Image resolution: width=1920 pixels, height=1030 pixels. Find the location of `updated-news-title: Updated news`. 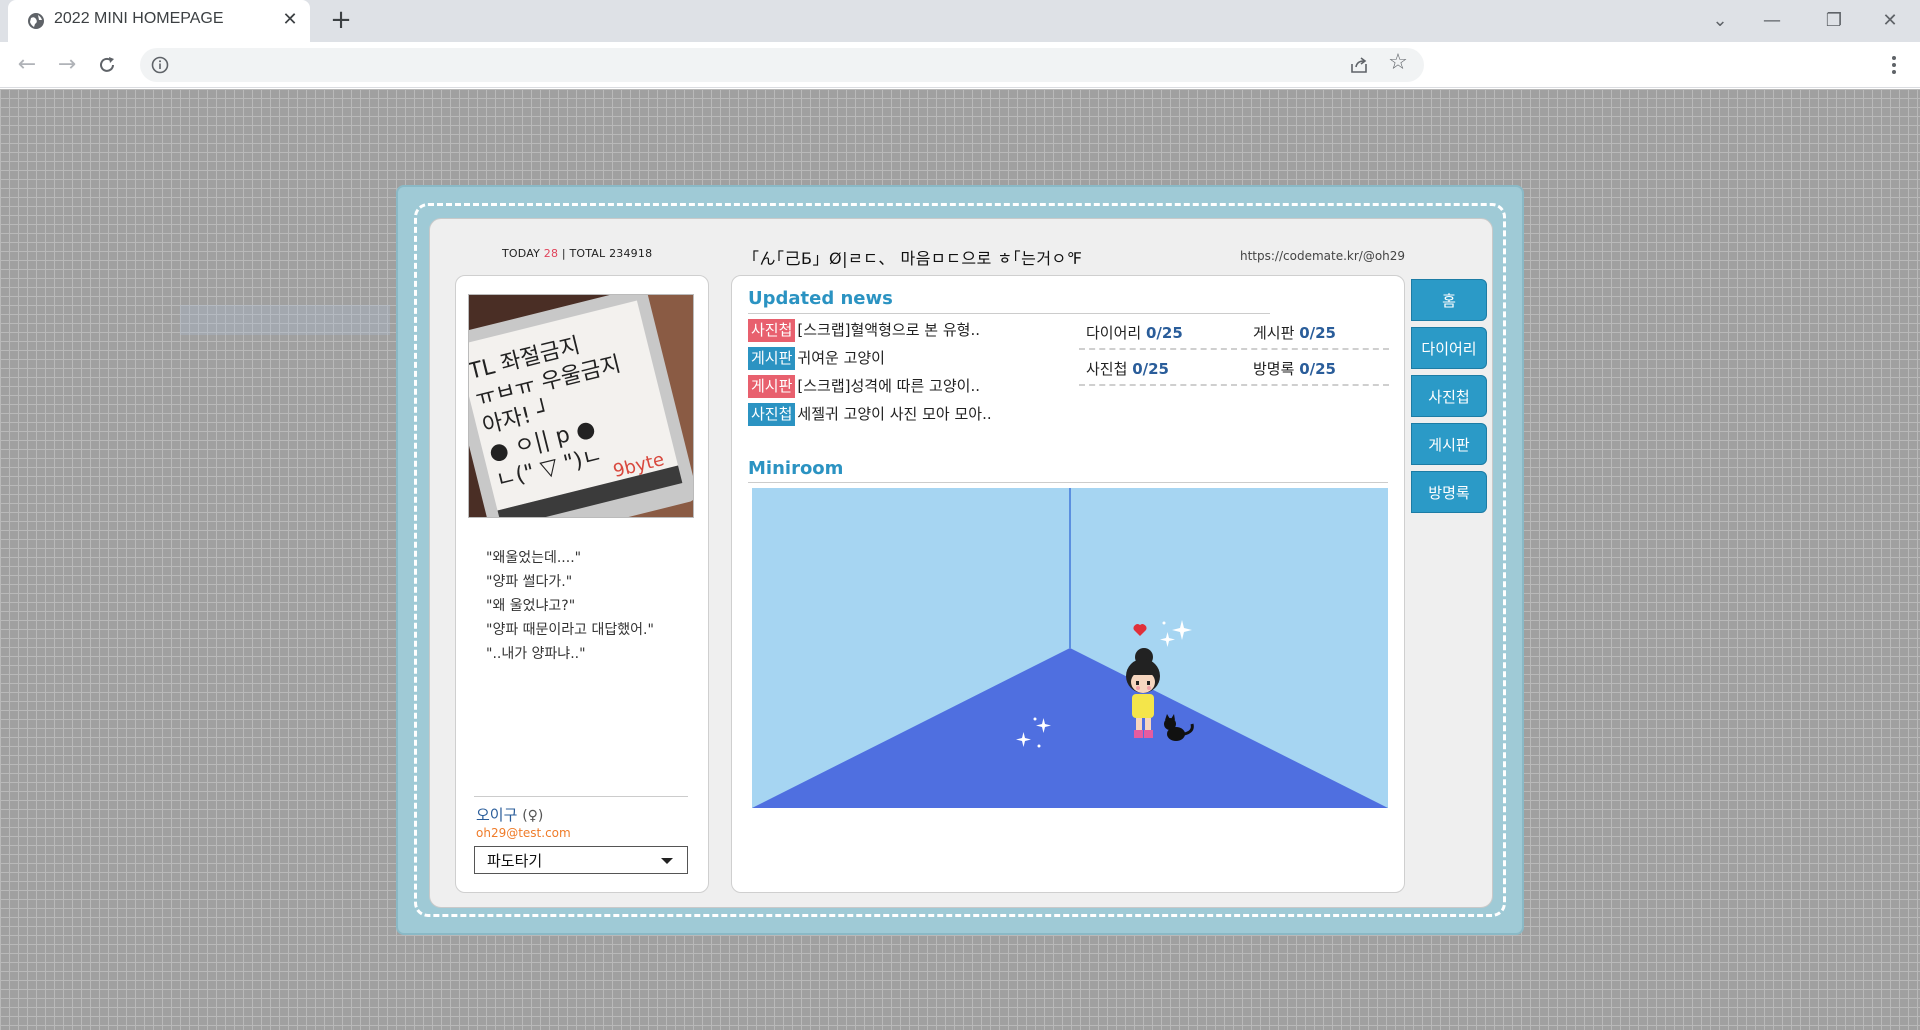

updated-news-title: Updated news is located at coordinates (820, 298).